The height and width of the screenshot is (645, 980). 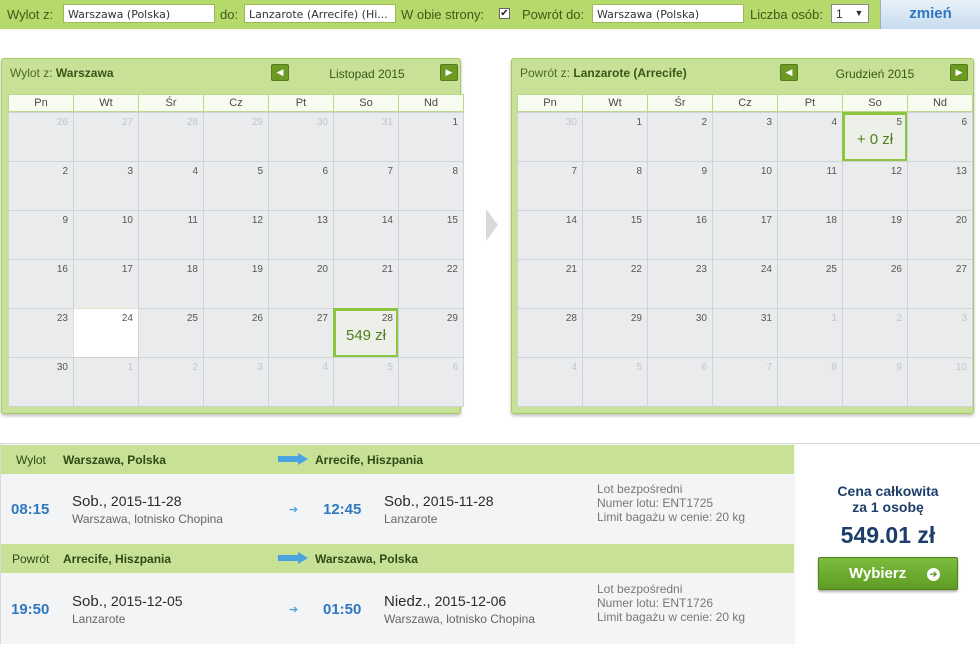 I want to click on chevron-right-icon: ▶, so click(x=449, y=72).